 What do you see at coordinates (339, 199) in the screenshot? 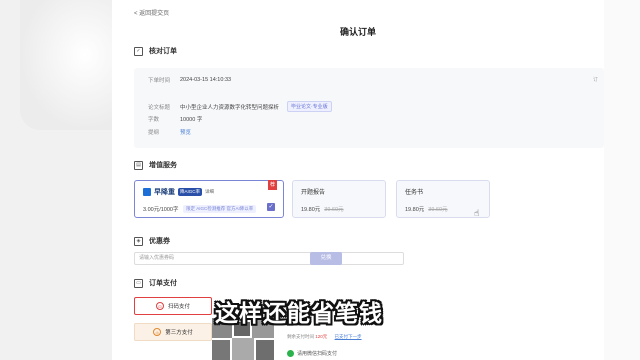
I see `service-card-proposal: 开题报告 19.80元 39.60元` at bounding box center [339, 199].